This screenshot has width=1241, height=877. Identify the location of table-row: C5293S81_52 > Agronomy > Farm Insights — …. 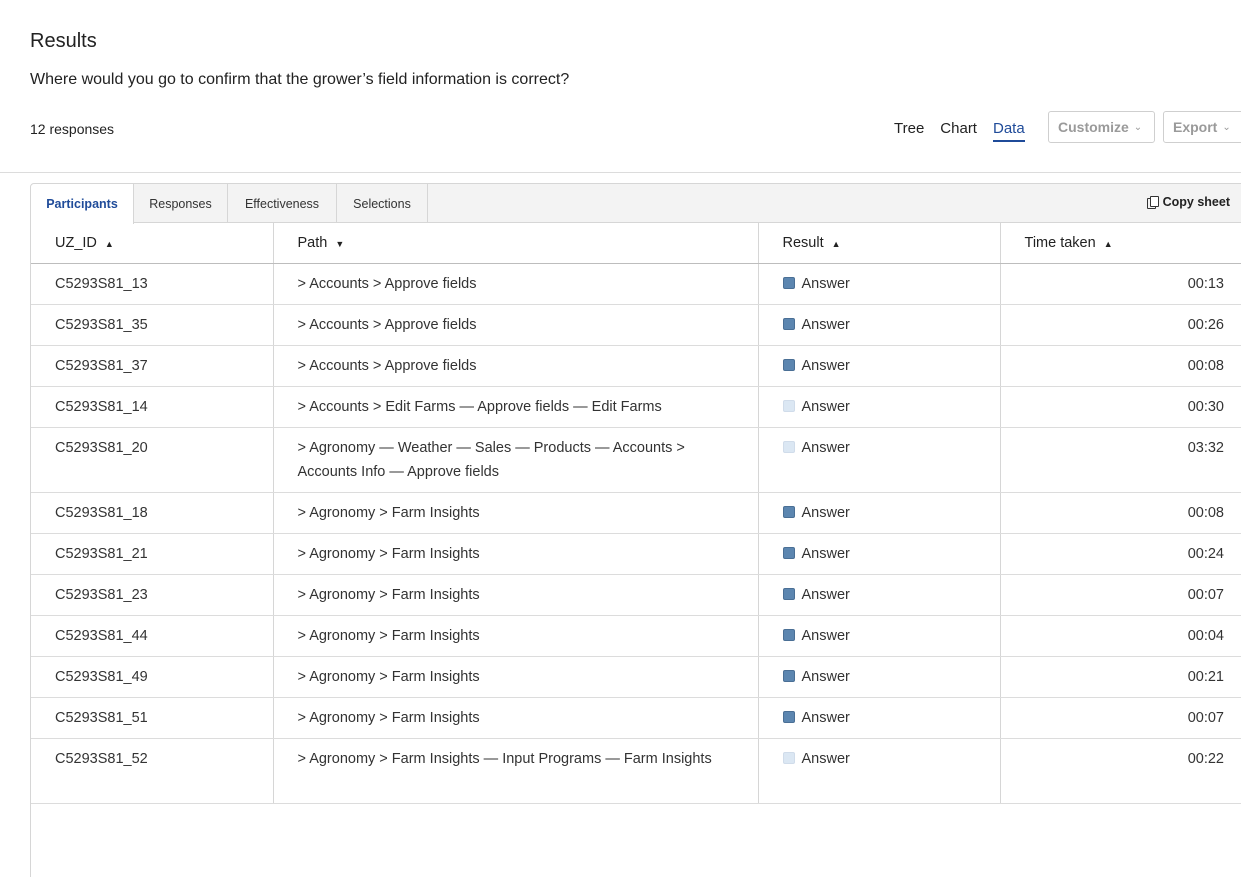
(636, 771).